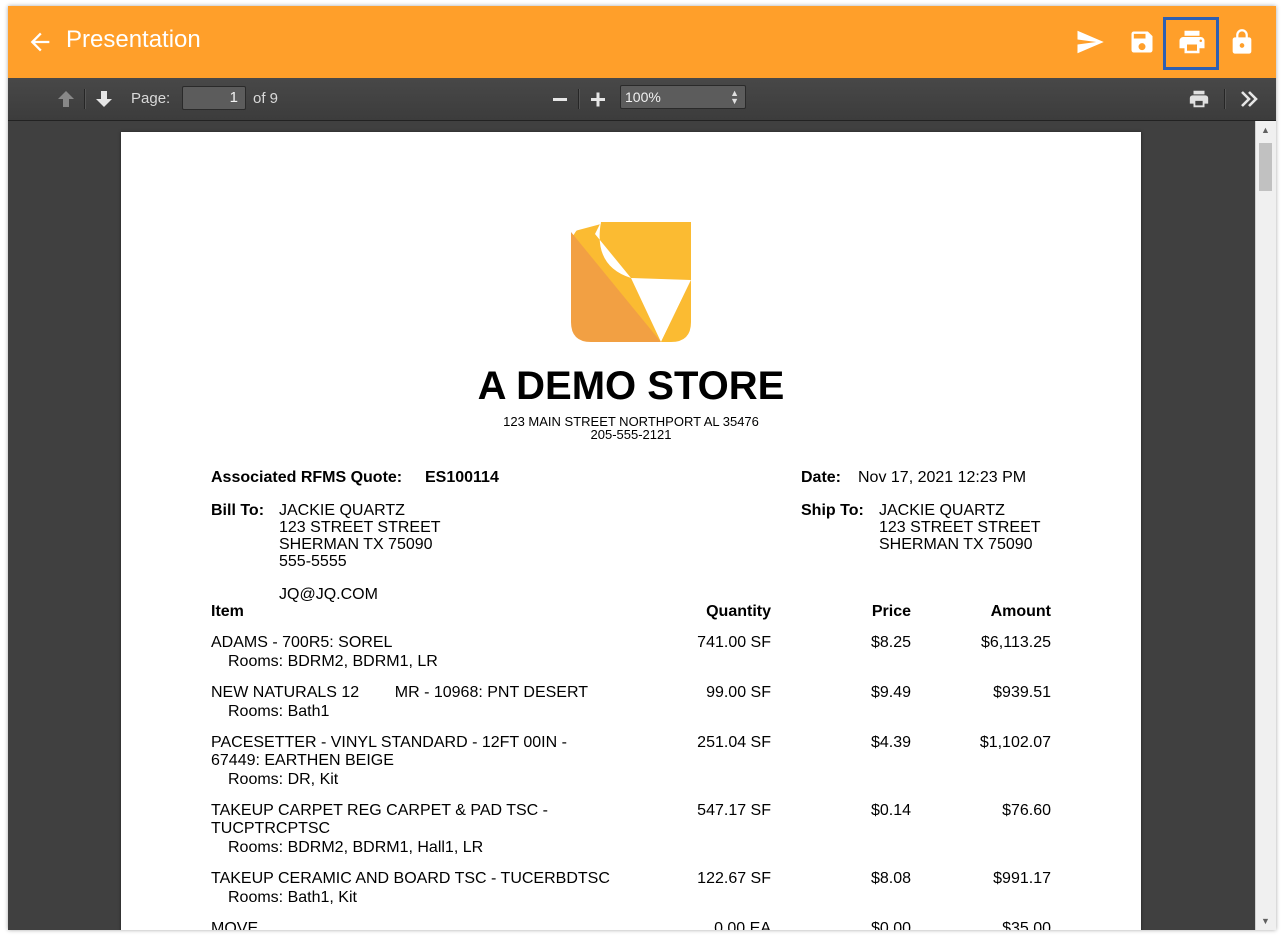 Image resolution: width=1283 pixels, height=936 pixels. Describe the element at coordinates (1016, 642) in the screenshot. I see `line-item-amount: $6,113.25` at that location.